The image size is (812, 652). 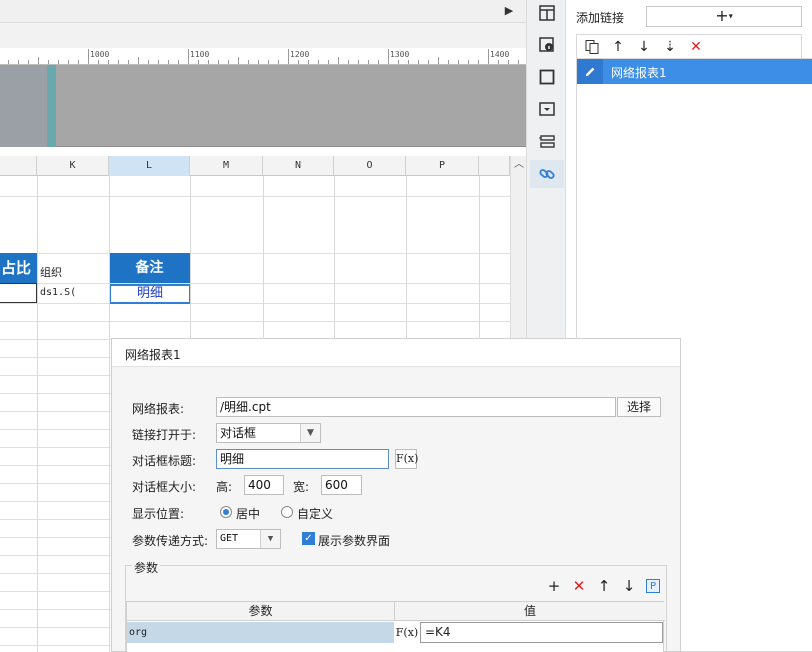 What do you see at coordinates (248, 539) in the screenshot?
I see `method-select: GET ▼` at bounding box center [248, 539].